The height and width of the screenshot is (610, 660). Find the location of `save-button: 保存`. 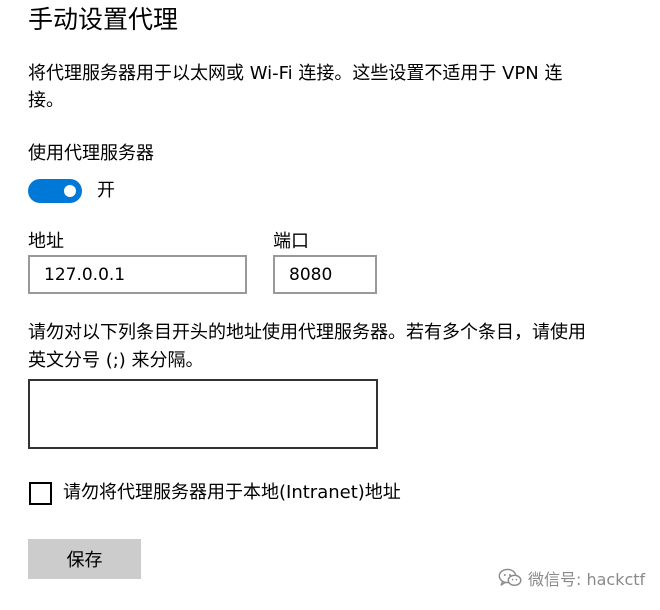

save-button: 保存 is located at coordinates (84, 559).